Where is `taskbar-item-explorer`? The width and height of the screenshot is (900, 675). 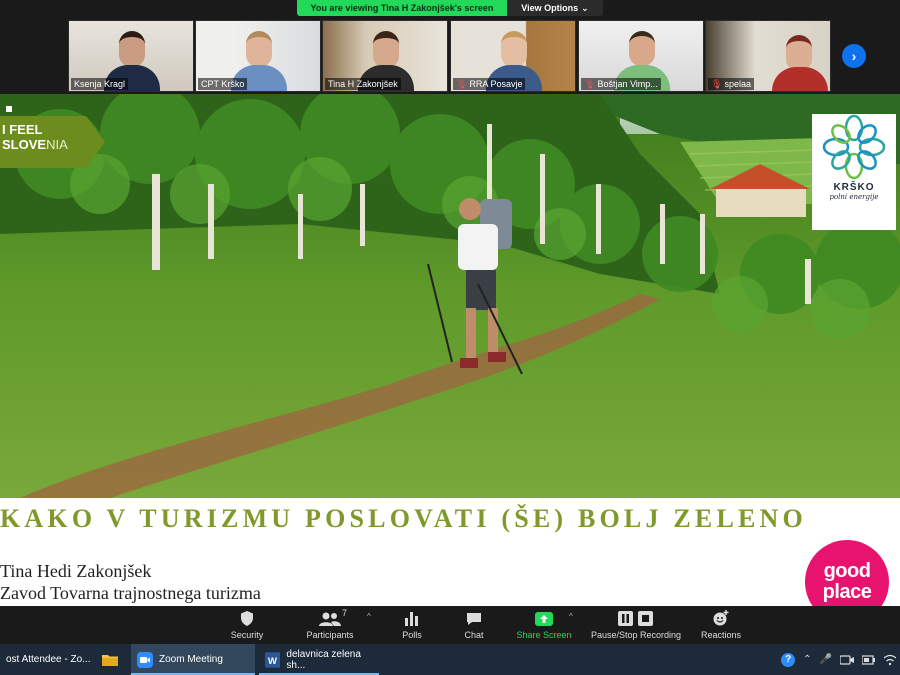
taskbar-item-explorer is located at coordinates (111, 659).